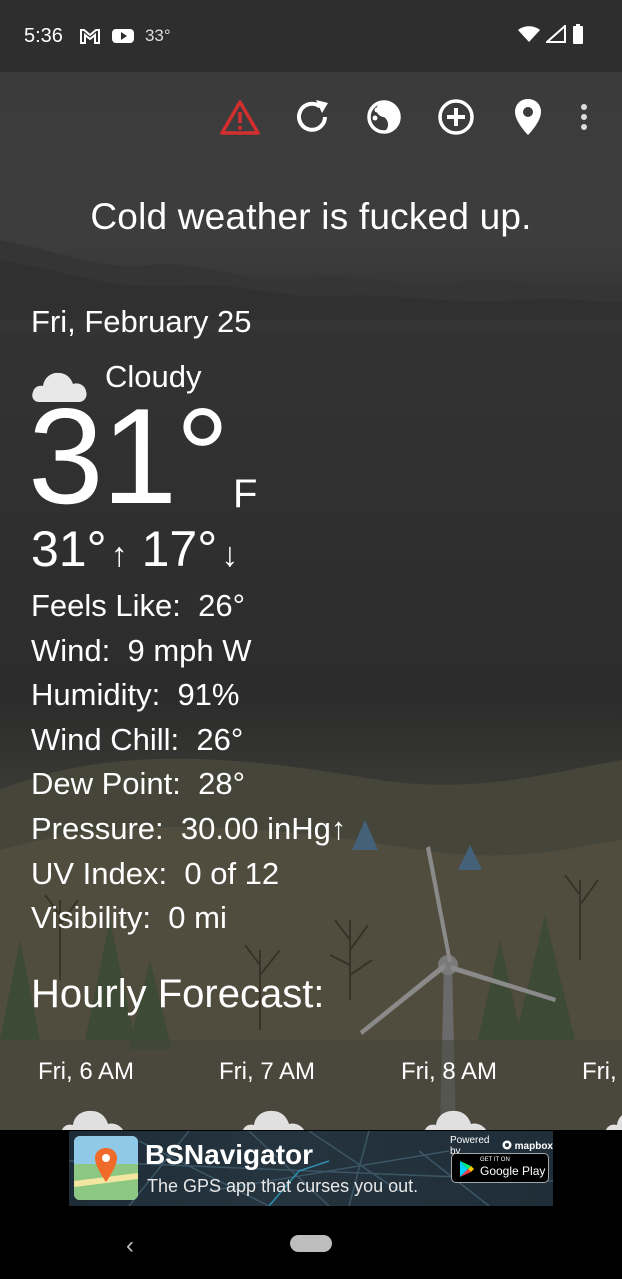 This screenshot has width=622, height=1279. Describe the element at coordinates (188, 740) in the screenshot. I see `detail-wind-chill: Wind Chill: 26°` at that location.